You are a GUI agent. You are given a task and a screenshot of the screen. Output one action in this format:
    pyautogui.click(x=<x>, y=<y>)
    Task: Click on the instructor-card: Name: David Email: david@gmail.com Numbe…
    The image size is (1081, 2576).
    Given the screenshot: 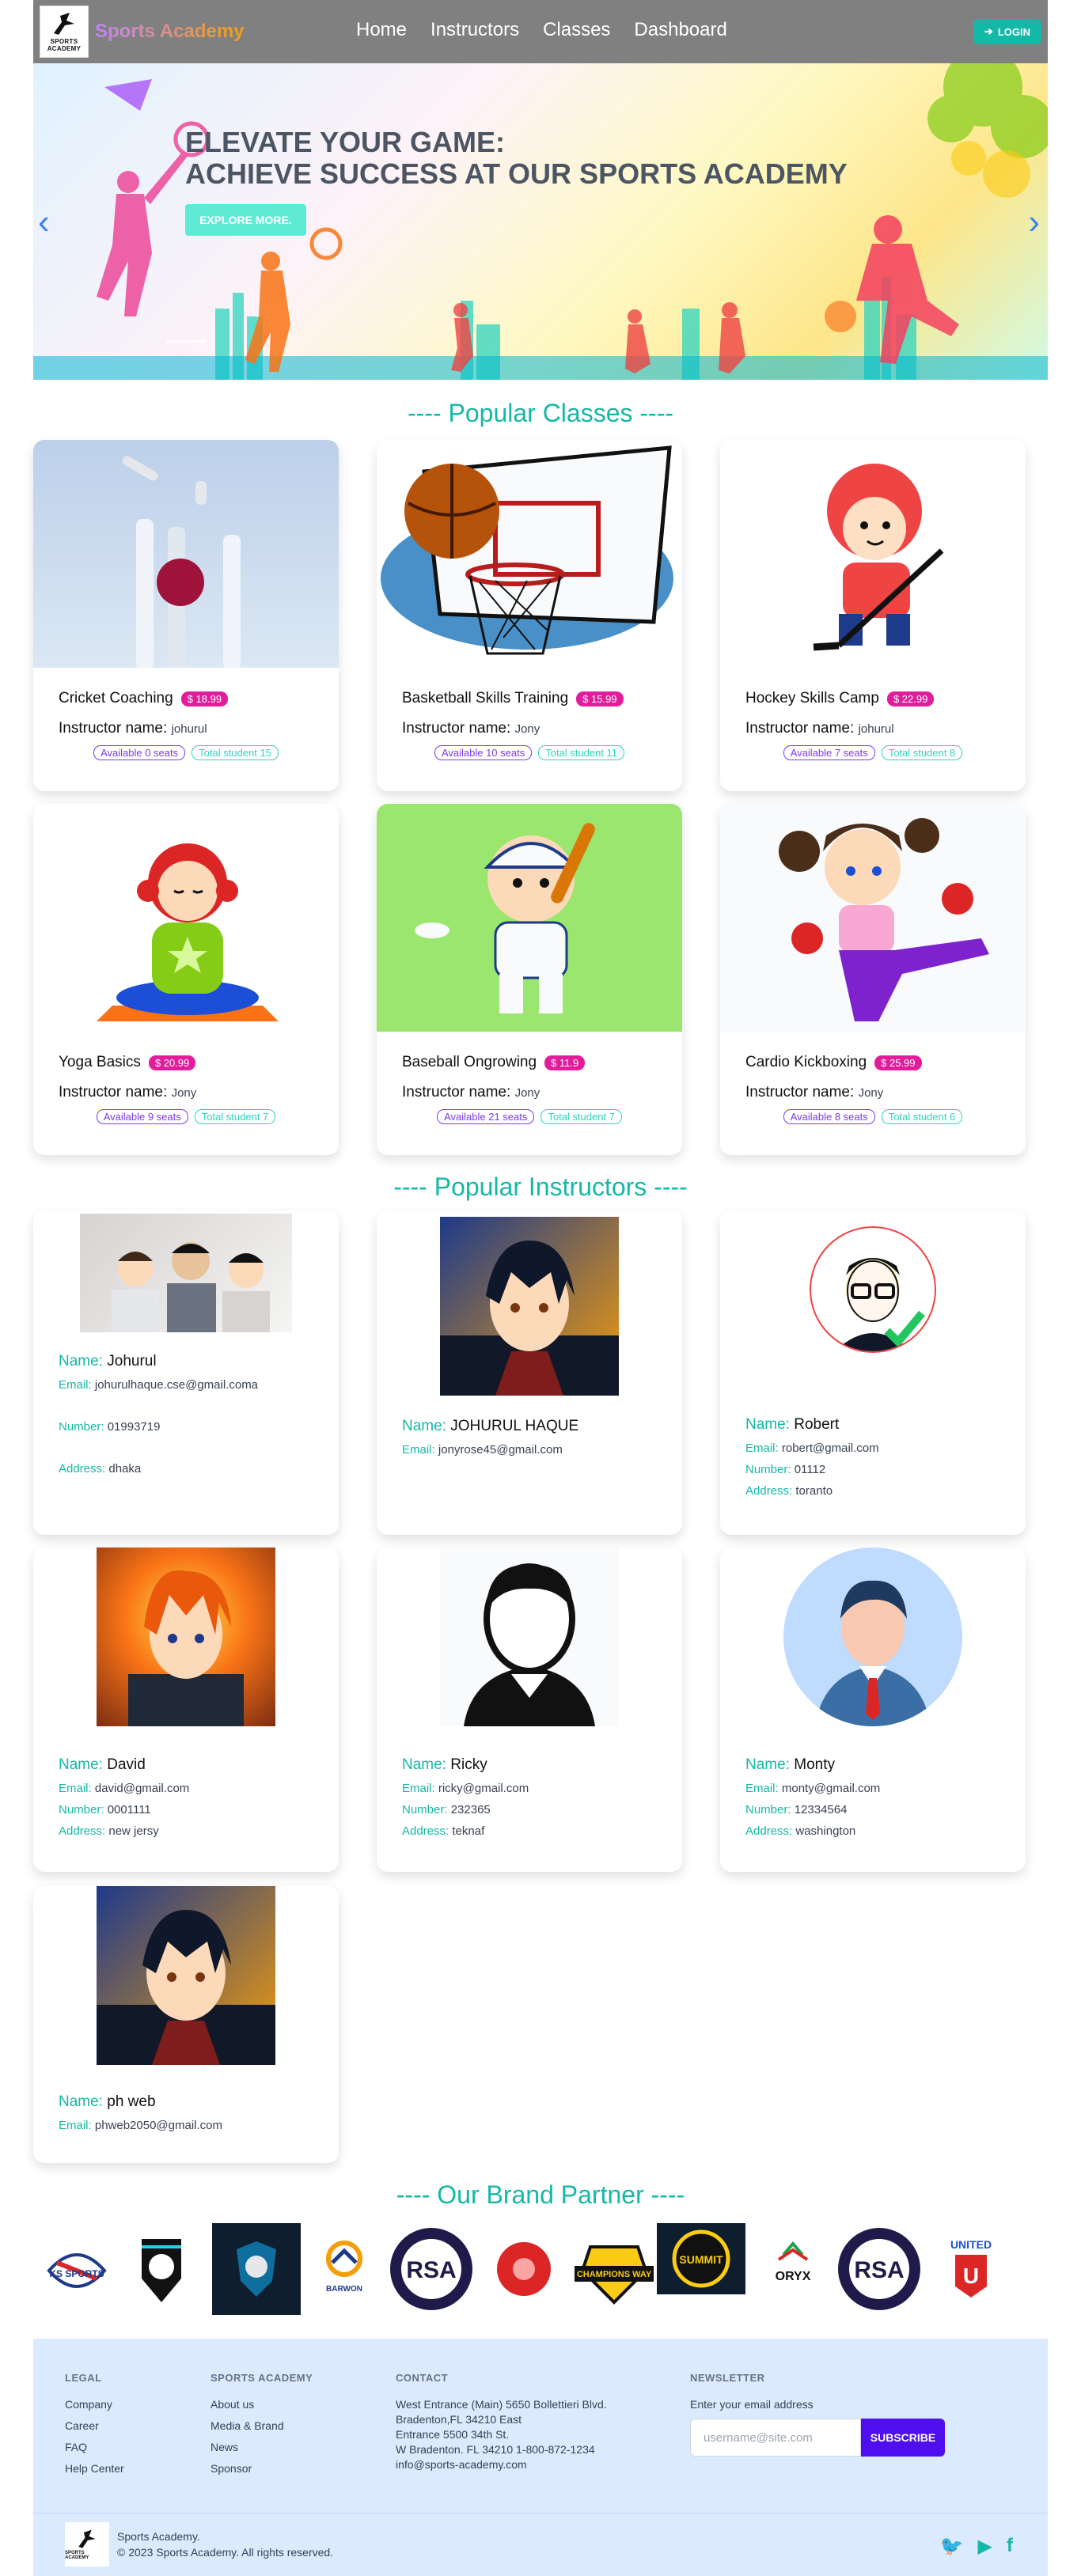 What is the action you would take?
    pyautogui.click(x=186, y=1709)
    